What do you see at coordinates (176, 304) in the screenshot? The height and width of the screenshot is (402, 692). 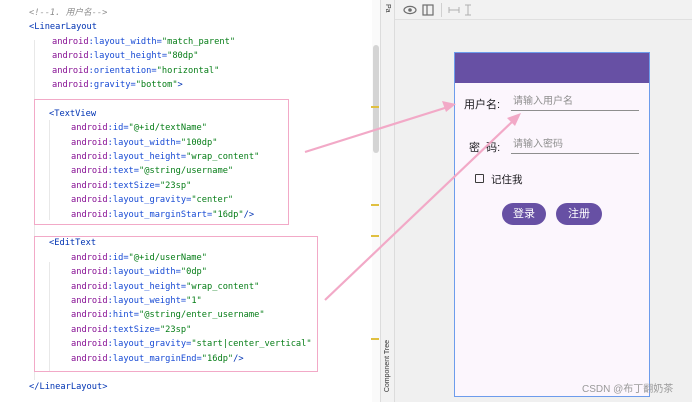 I see `edittext-callout-box` at bounding box center [176, 304].